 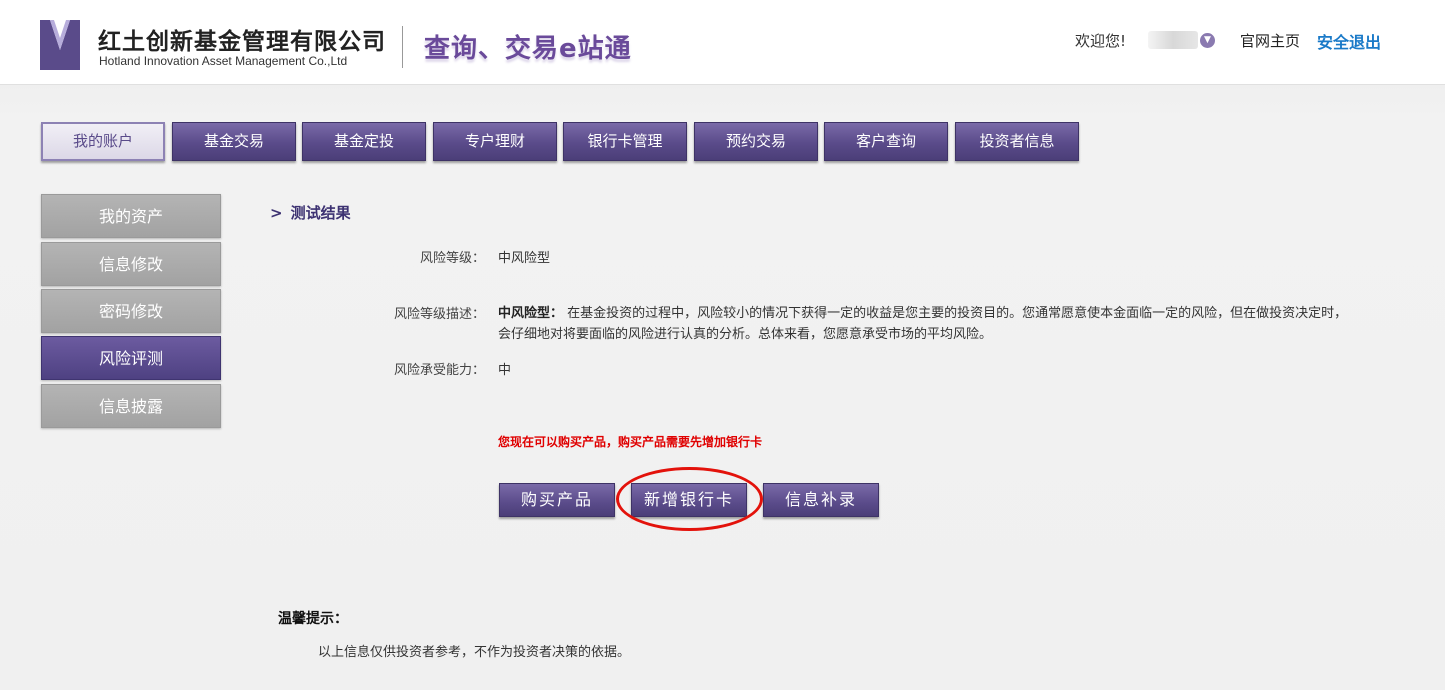 I want to click on tips-text: 以上信息仅供投资者参考，不作为投资者决策的依据。, so click(x=474, y=652).